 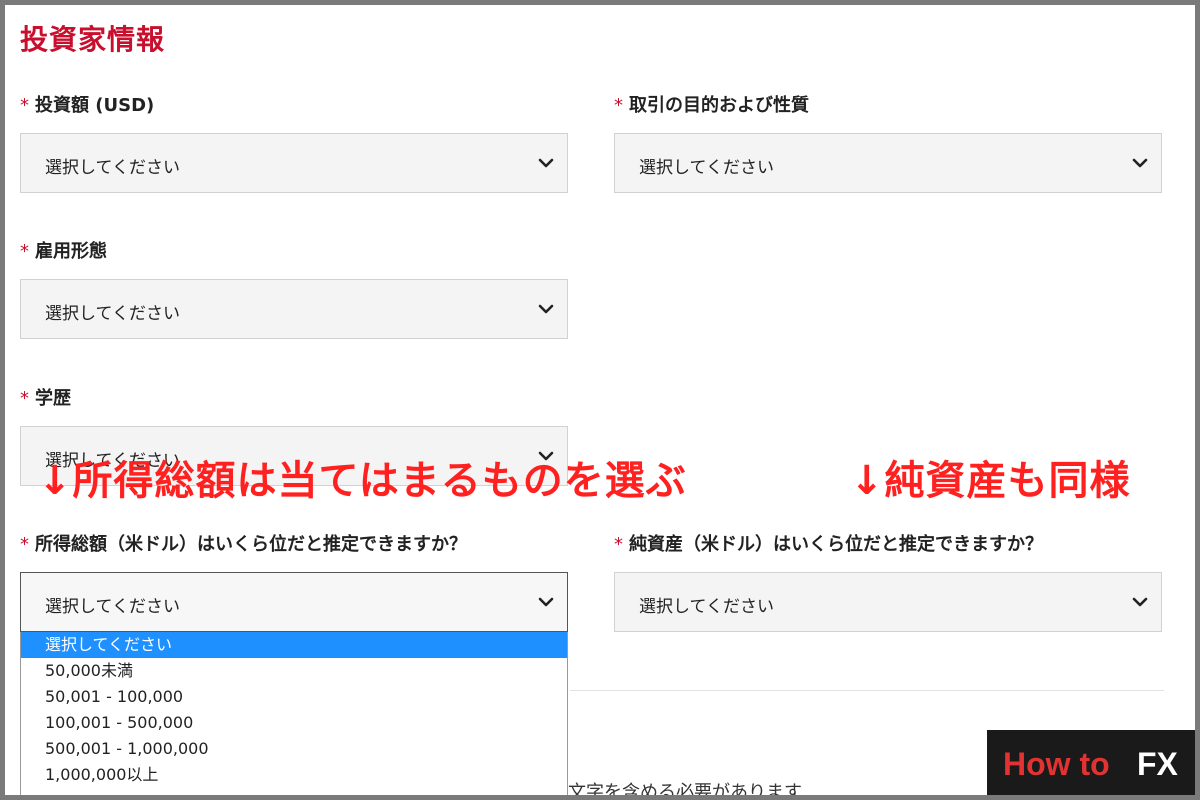 I want to click on net-assets-label: * 純資産（米ドル）はいくら位だと推定できますか？, so click(x=828, y=543).